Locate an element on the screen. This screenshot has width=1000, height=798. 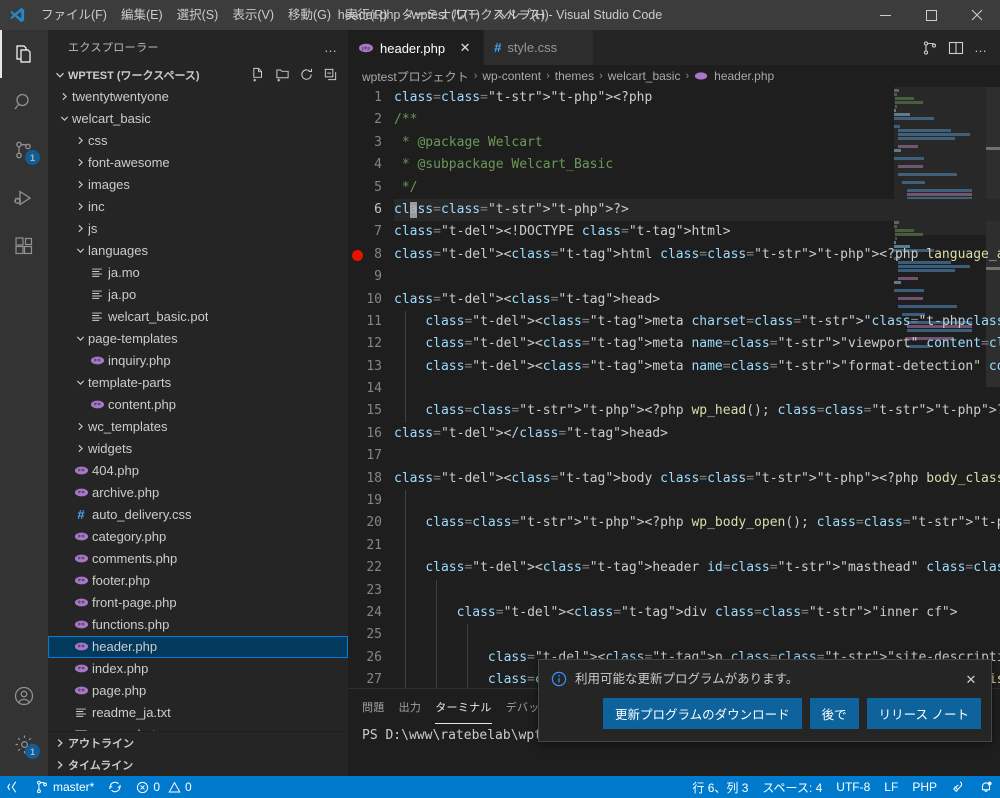
activity-extensions is located at coordinates (24, 246).